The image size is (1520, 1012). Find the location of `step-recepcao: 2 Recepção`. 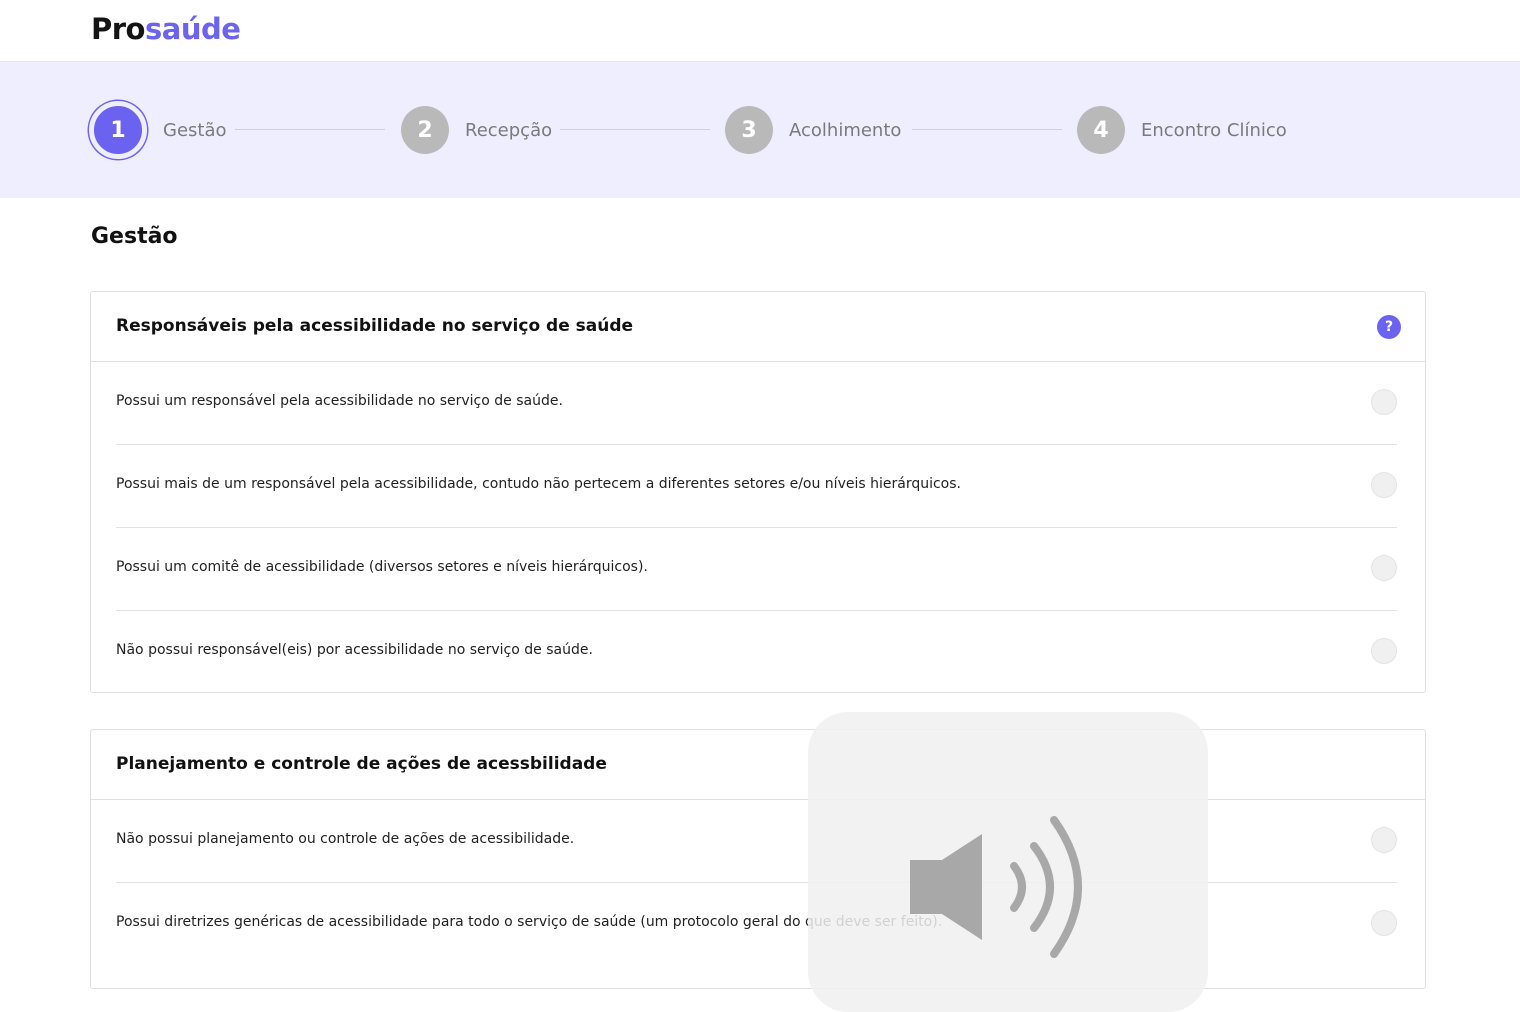

step-recepcao: 2 Recepção is located at coordinates (476, 130).